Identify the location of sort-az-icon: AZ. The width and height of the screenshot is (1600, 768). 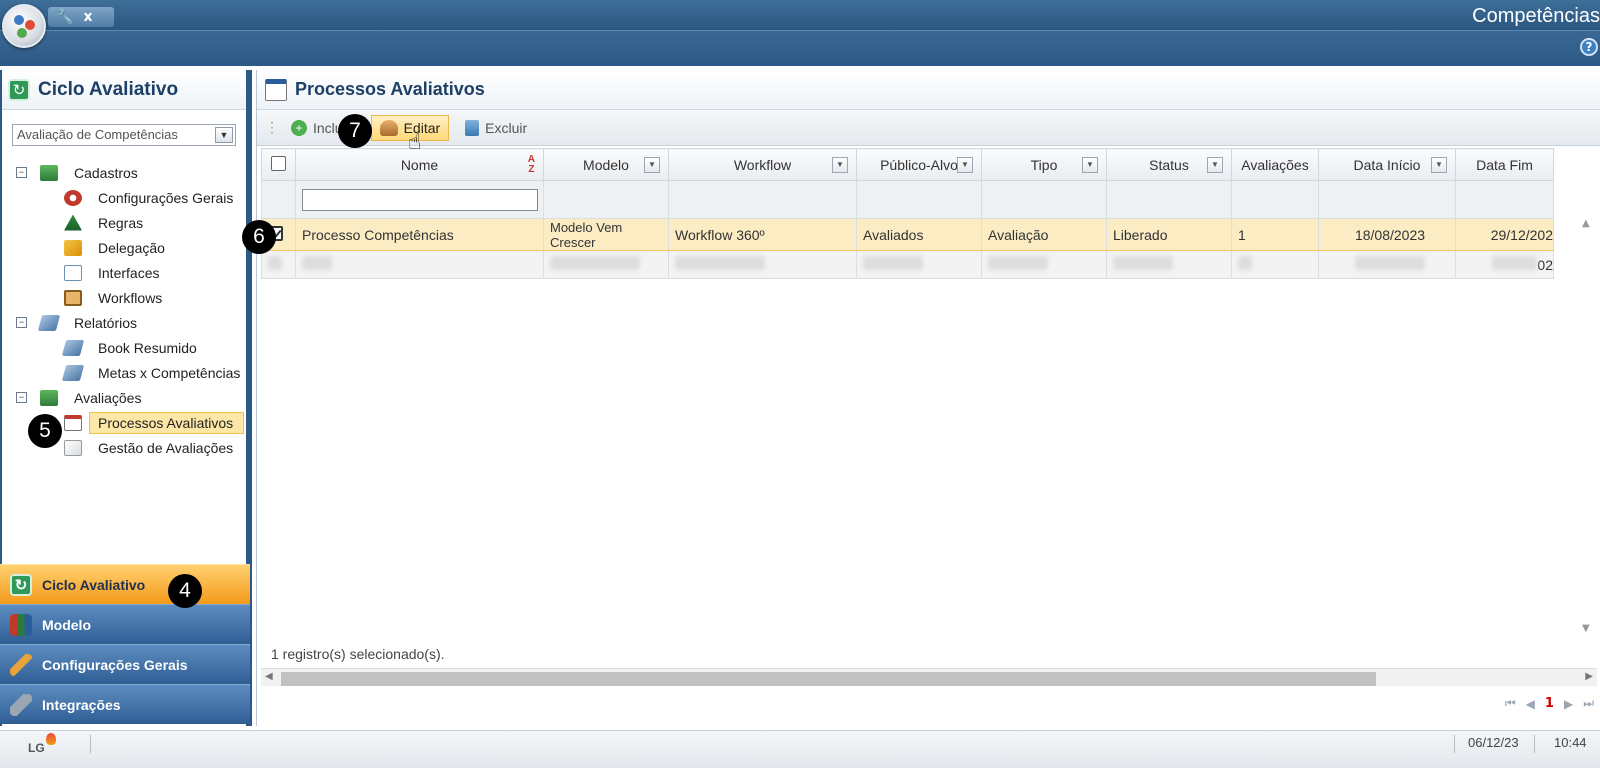
(531, 165).